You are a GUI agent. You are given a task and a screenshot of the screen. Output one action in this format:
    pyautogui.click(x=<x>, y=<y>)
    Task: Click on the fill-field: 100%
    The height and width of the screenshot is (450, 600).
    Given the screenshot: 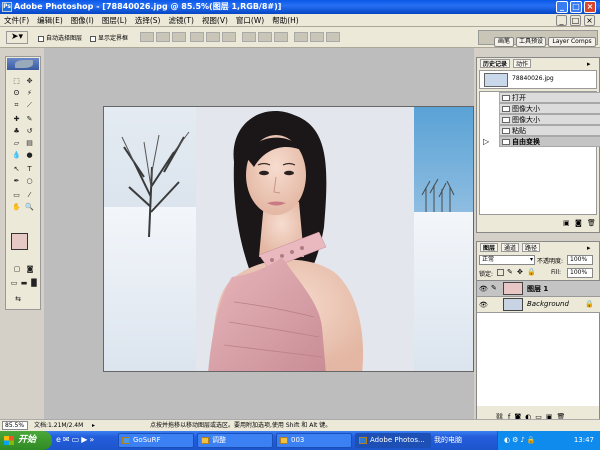 What is the action you would take?
    pyautogui.click(x=580, y=273)
    